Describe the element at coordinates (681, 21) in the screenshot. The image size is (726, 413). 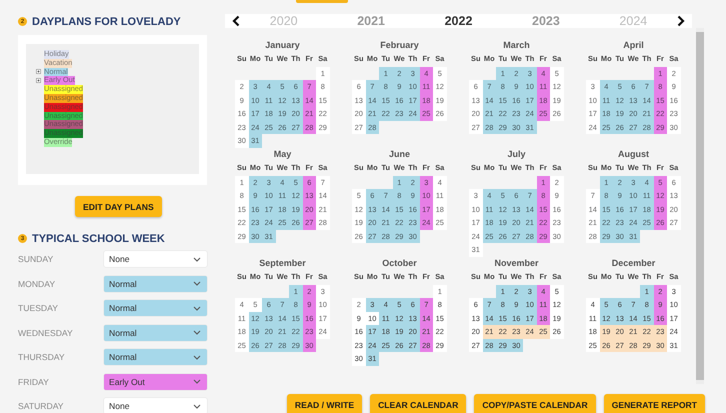
I see `chevron-right-icon` at that location.